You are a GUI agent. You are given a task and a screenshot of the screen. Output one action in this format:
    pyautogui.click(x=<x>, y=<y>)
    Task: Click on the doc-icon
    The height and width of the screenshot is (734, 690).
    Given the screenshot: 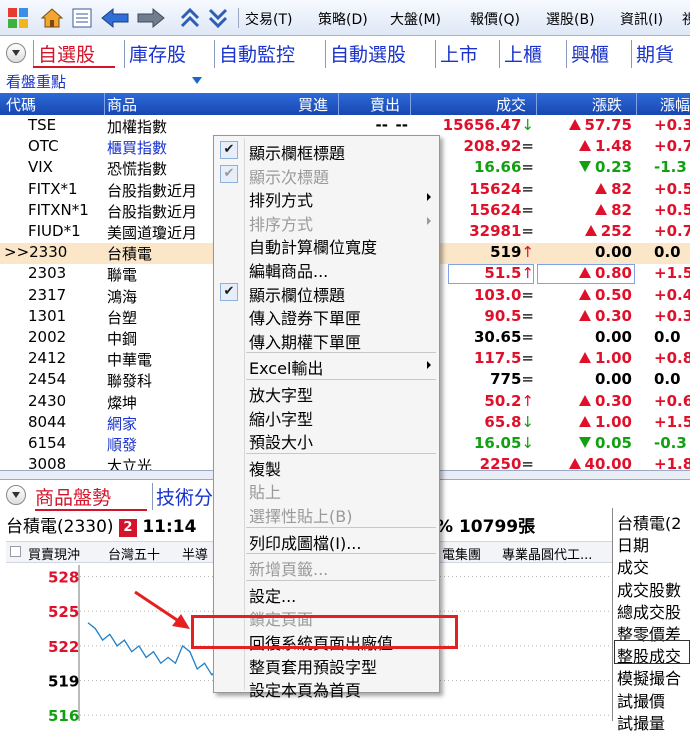 What is the action you would take?
    pyautogui.click(x=82, y=18)
    